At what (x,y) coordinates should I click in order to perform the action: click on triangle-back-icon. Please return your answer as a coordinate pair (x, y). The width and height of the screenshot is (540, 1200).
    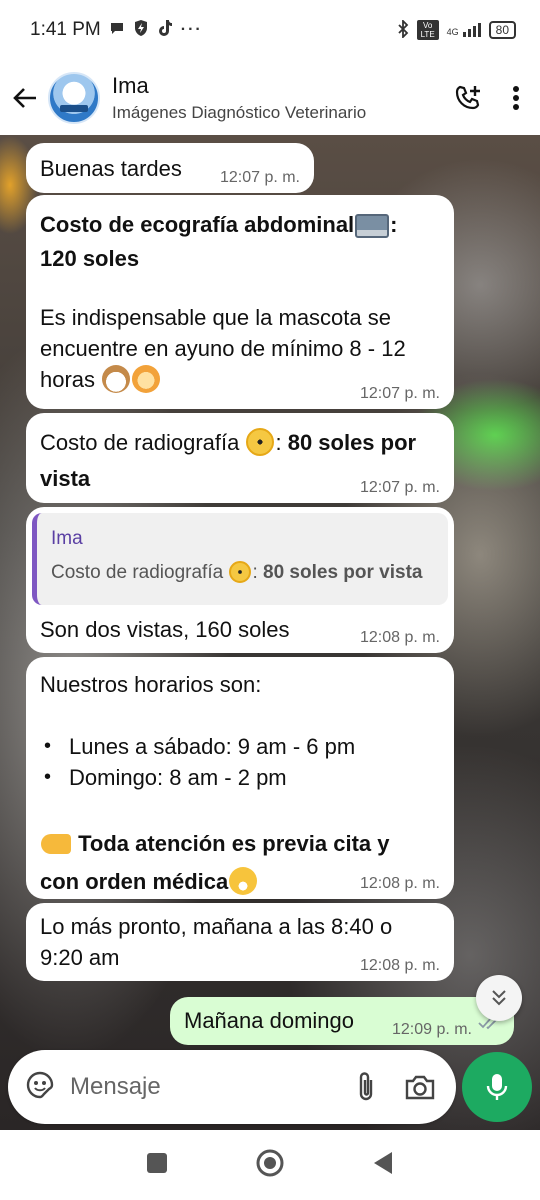
    Looking at the image, I should click on (383, 1162).